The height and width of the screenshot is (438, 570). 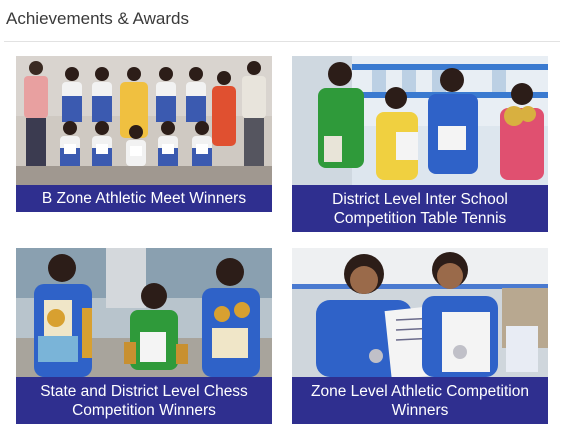 What do you see at coordinates (282, 41) in the screenshot?
I see `title-divider` at bounding box center [282, 41].